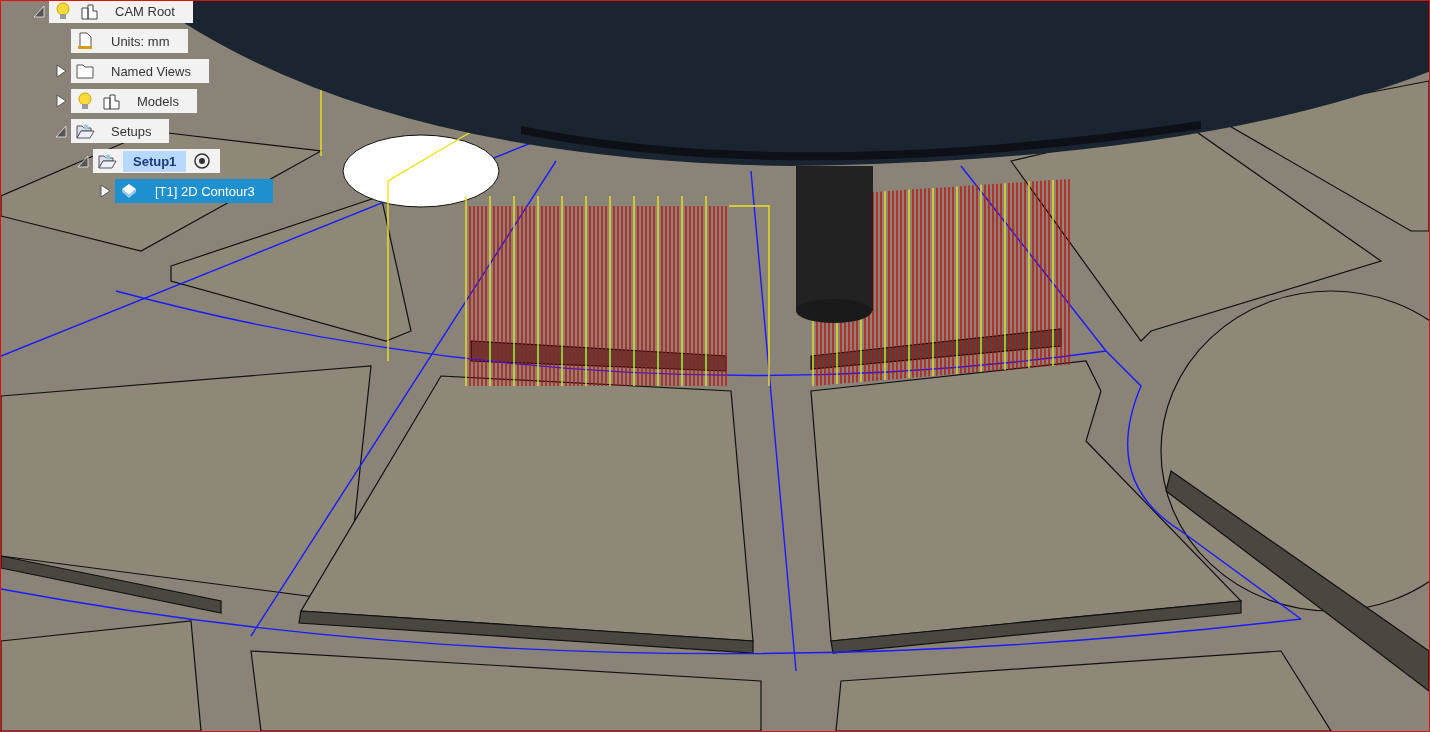 The image size is (1430, 732). Describe the element at coordinates (121, 12) in the screenshot. I see `browser-node: CAM Root` at that location.